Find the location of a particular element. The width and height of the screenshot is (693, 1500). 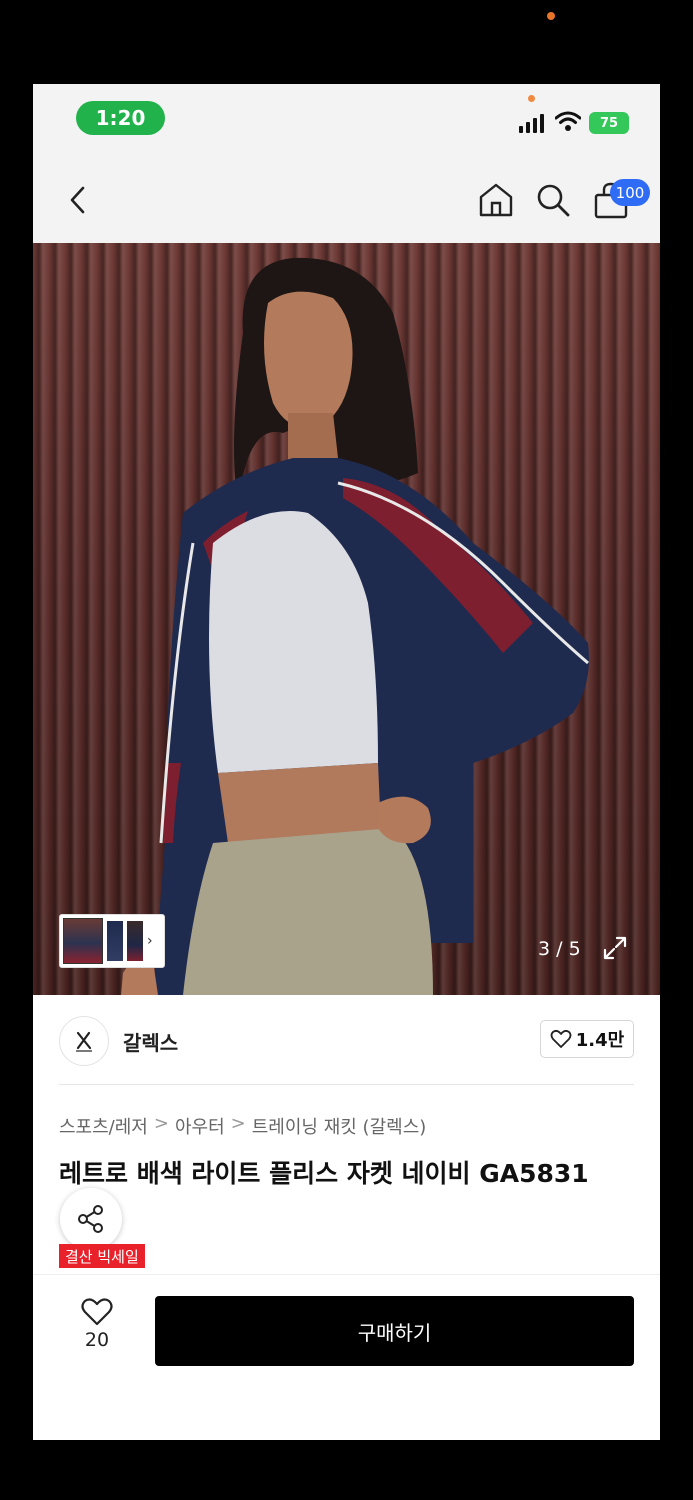

search-icon is located at coordinates (553, 200).